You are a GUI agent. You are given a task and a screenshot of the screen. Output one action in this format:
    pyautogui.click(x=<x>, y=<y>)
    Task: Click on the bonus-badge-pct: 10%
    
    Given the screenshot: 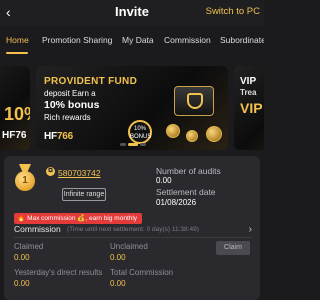 What is the action you would take?
    pyautogui.click(x=139, y=129)
    